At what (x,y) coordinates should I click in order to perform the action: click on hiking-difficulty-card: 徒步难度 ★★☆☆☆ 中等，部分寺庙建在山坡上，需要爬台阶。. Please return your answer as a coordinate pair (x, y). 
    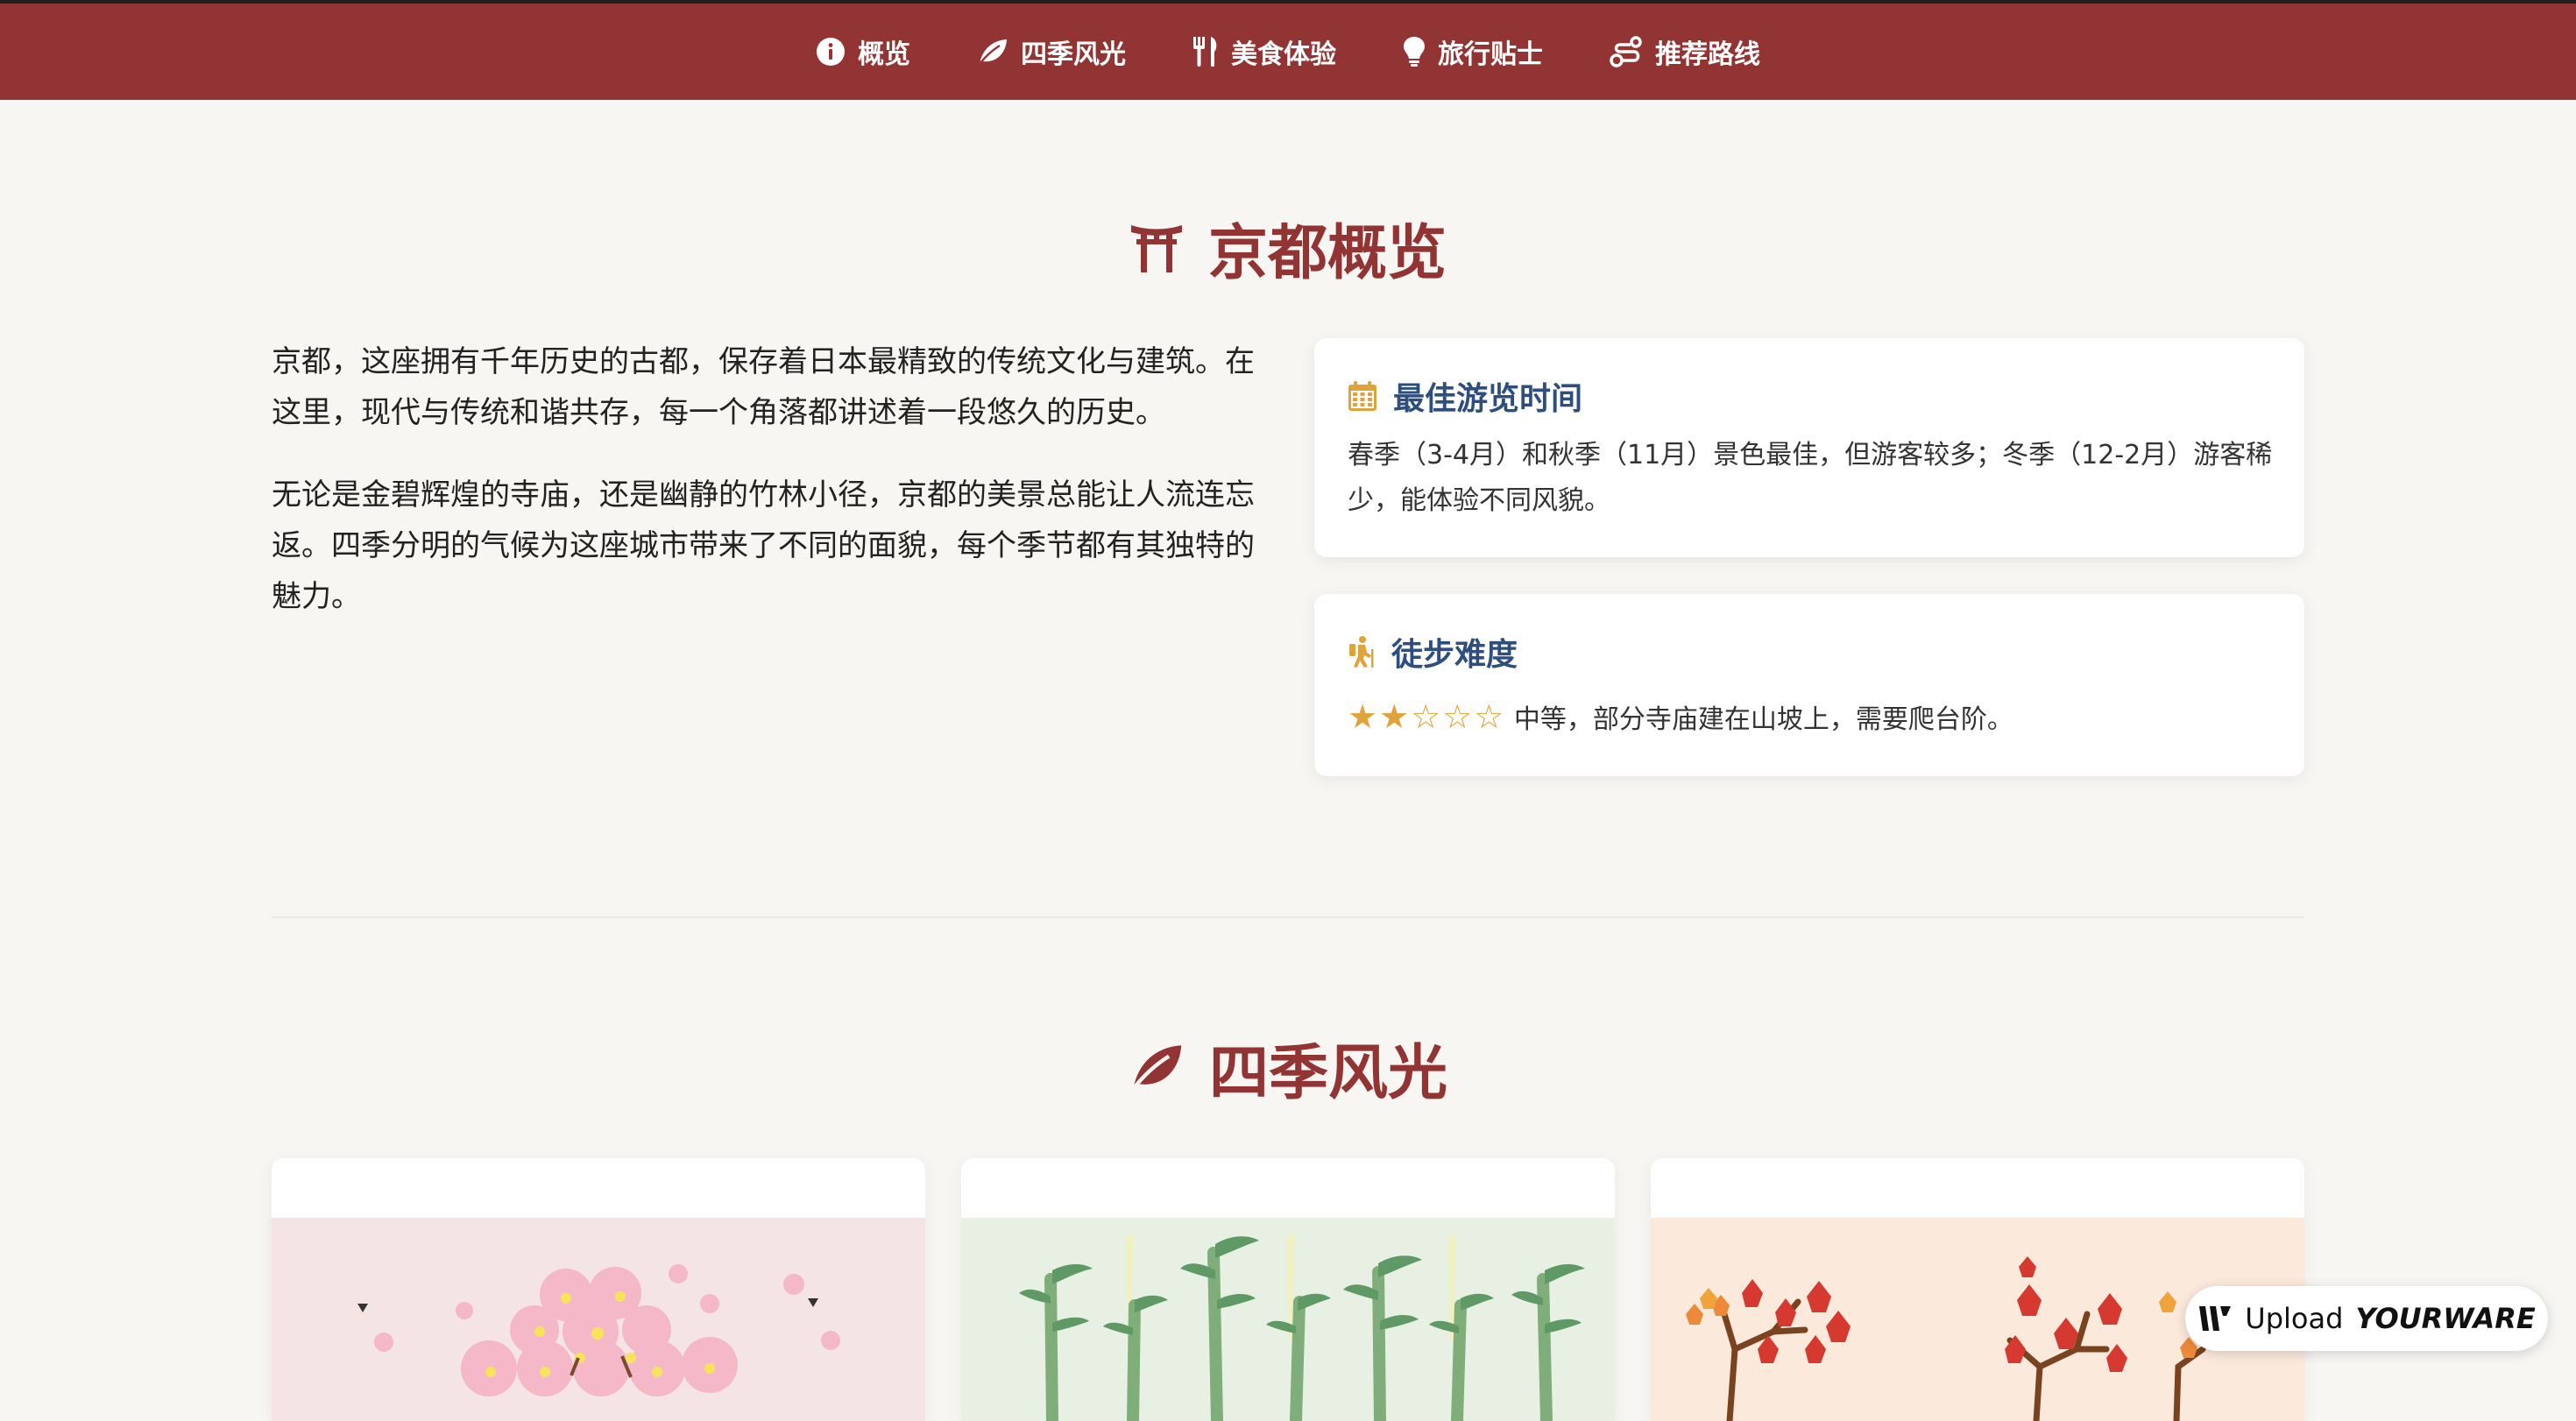
    Looking at the image, I should click on (1809, 685).